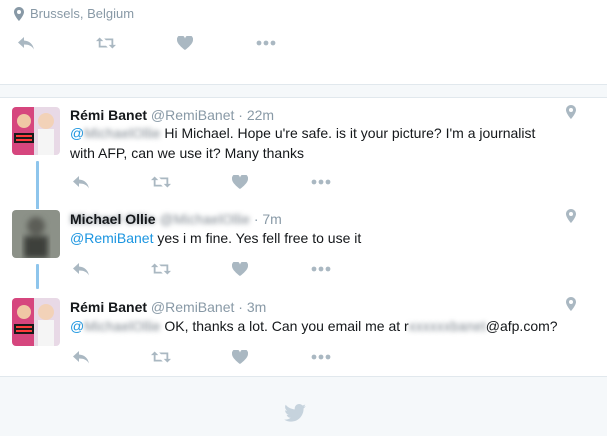 This screenshot has height=436, width=607. Describe the element at coordinates (295, 413) in the screenshot. I see `twitter-bird-icon` at that location.